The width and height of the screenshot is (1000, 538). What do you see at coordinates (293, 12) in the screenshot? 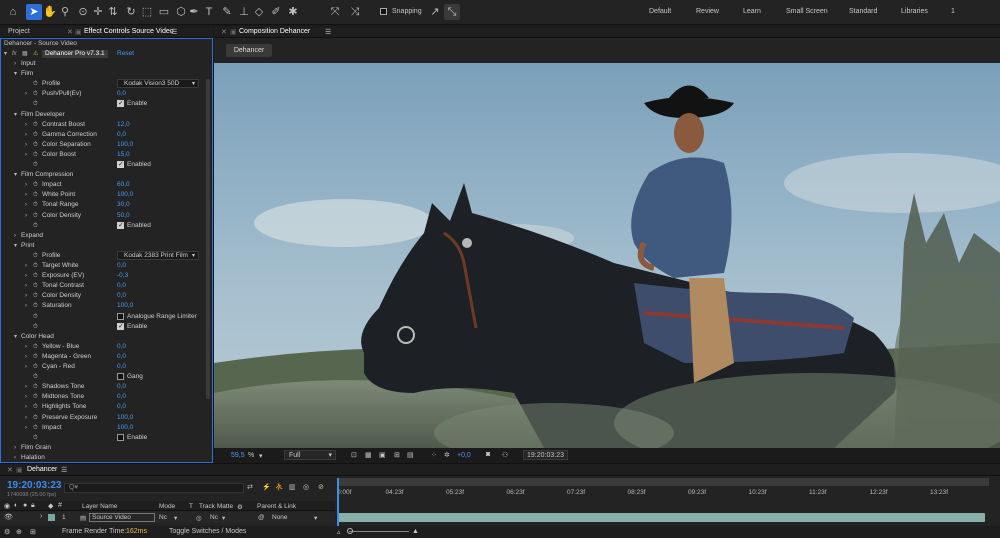
I see `puppet-tool-icon: ✱` at bounding box center [293, 12].